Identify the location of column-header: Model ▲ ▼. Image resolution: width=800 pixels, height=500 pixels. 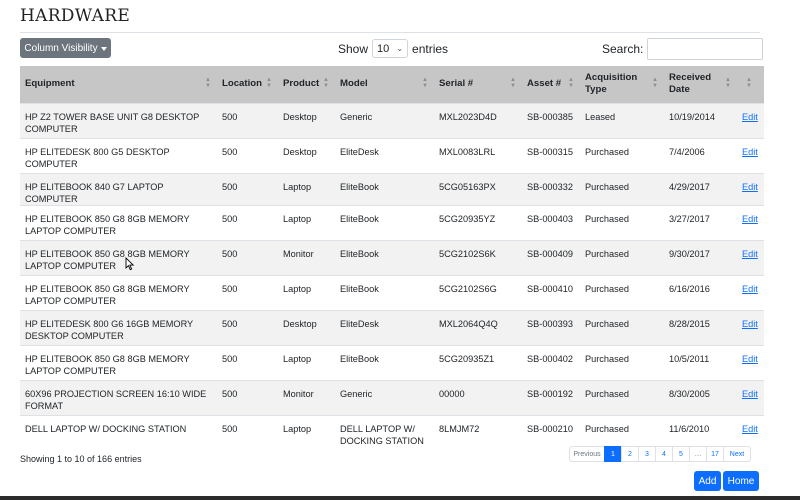
(384, 84).